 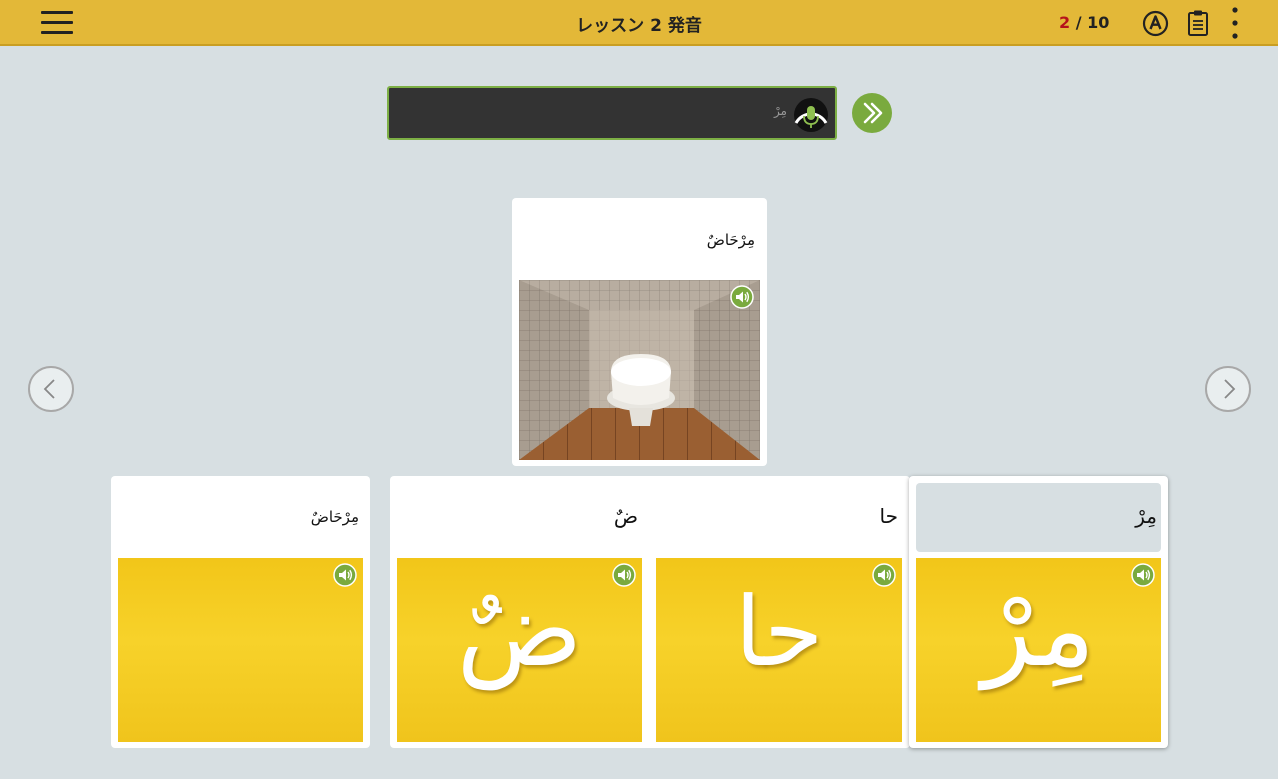 What do you see at coordinates (1038, 517) in the screenshot?
I see `answer-label-highlight` at bounding box center [1038, 517].